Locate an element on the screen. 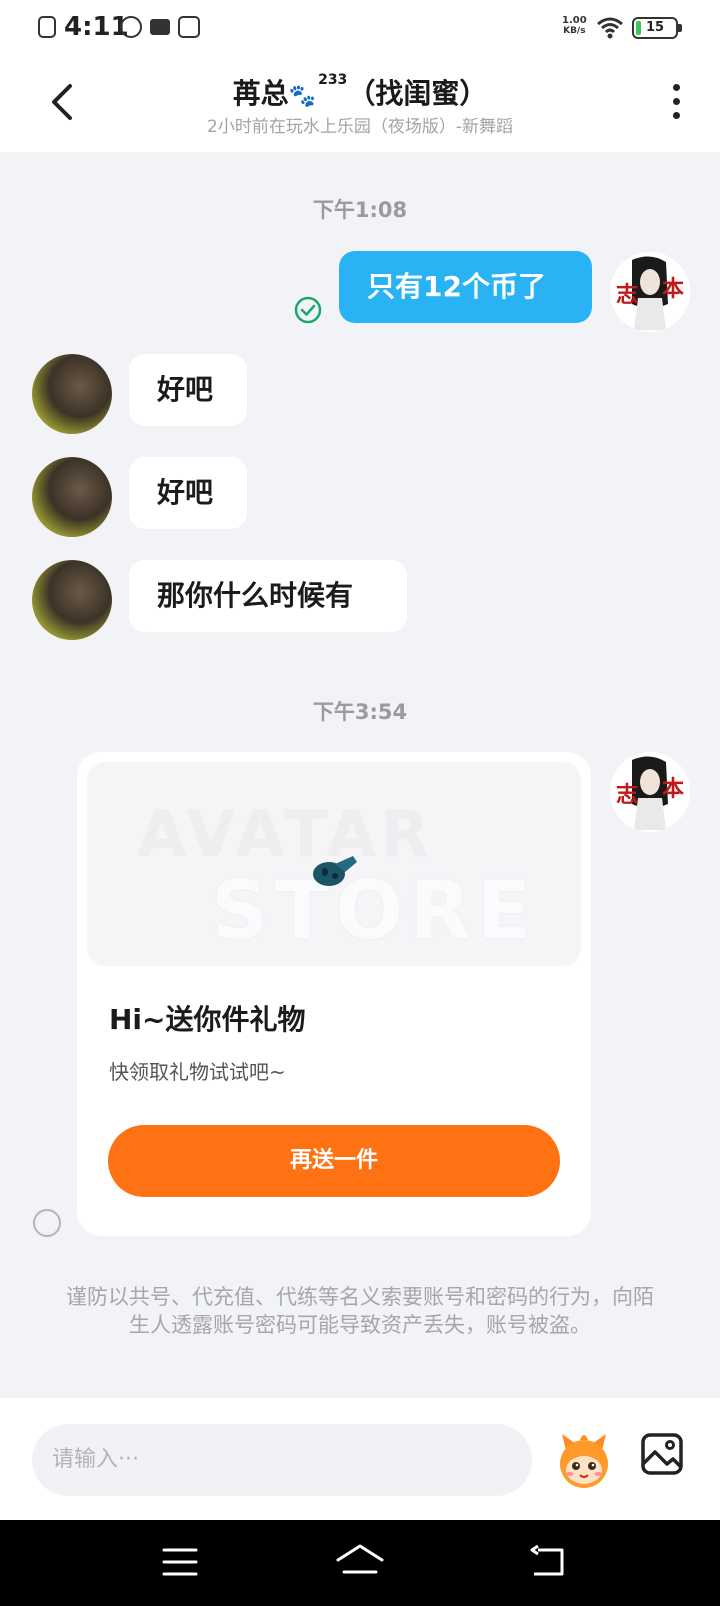 The height and width of the screenshot is (1606, 720). message-timestamp: 下午3:54 is located at coordinates (360, 712).